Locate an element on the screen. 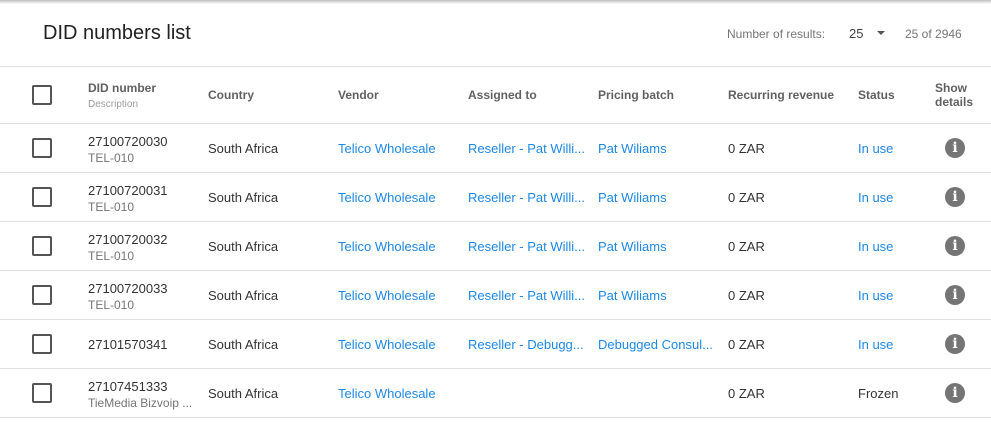 The image size is (991, 427). chevron-down-icon is located at coordinates (881, 33).